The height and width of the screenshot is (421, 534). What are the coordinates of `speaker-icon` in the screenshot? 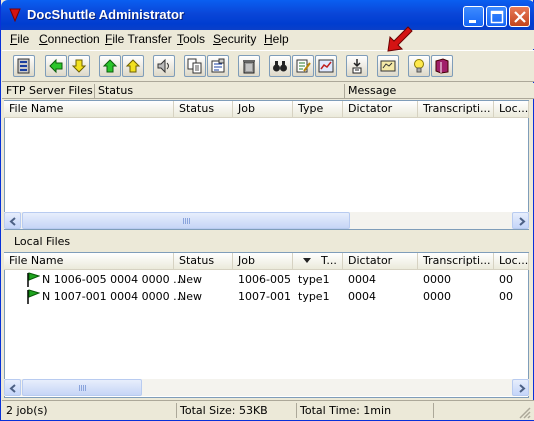 It's located at (163, 66).